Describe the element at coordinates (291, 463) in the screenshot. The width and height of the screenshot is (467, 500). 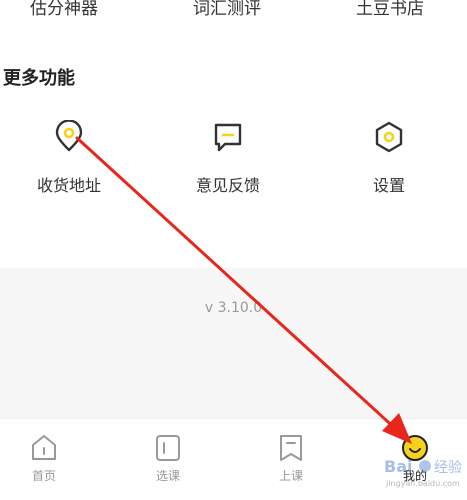
I see `tab-attend-class: 上课` at that location.